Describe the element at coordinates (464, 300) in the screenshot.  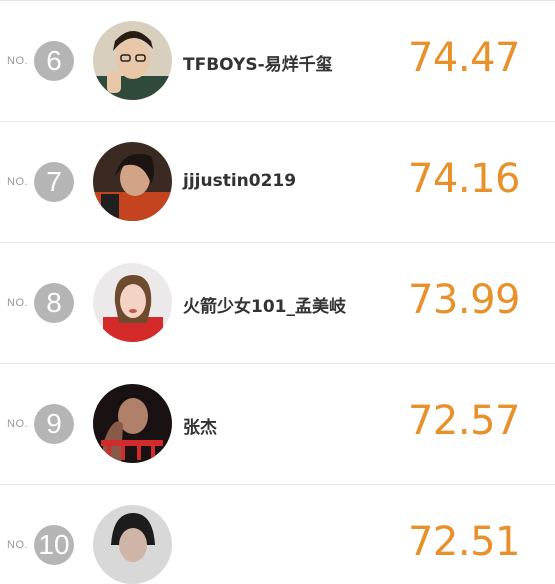
I see `score-value: 73.99` at that location.